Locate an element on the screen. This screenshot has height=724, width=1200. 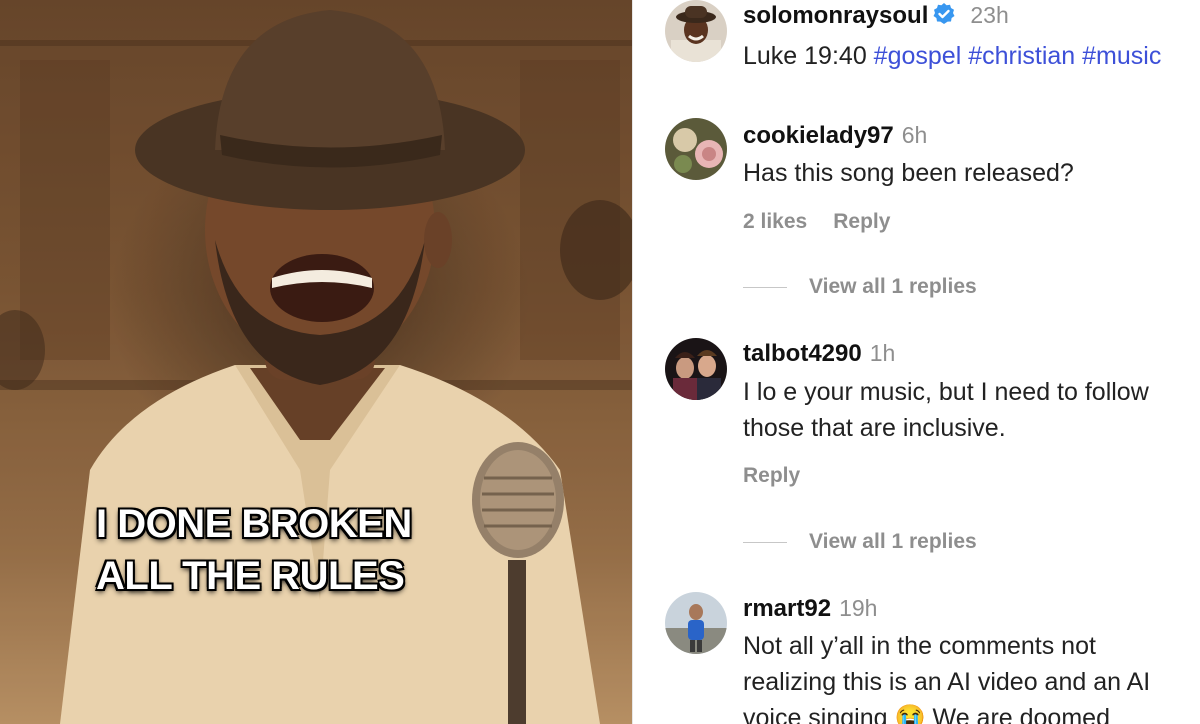
hashtag-christian: #christian is located at coordinates (1021, 56).